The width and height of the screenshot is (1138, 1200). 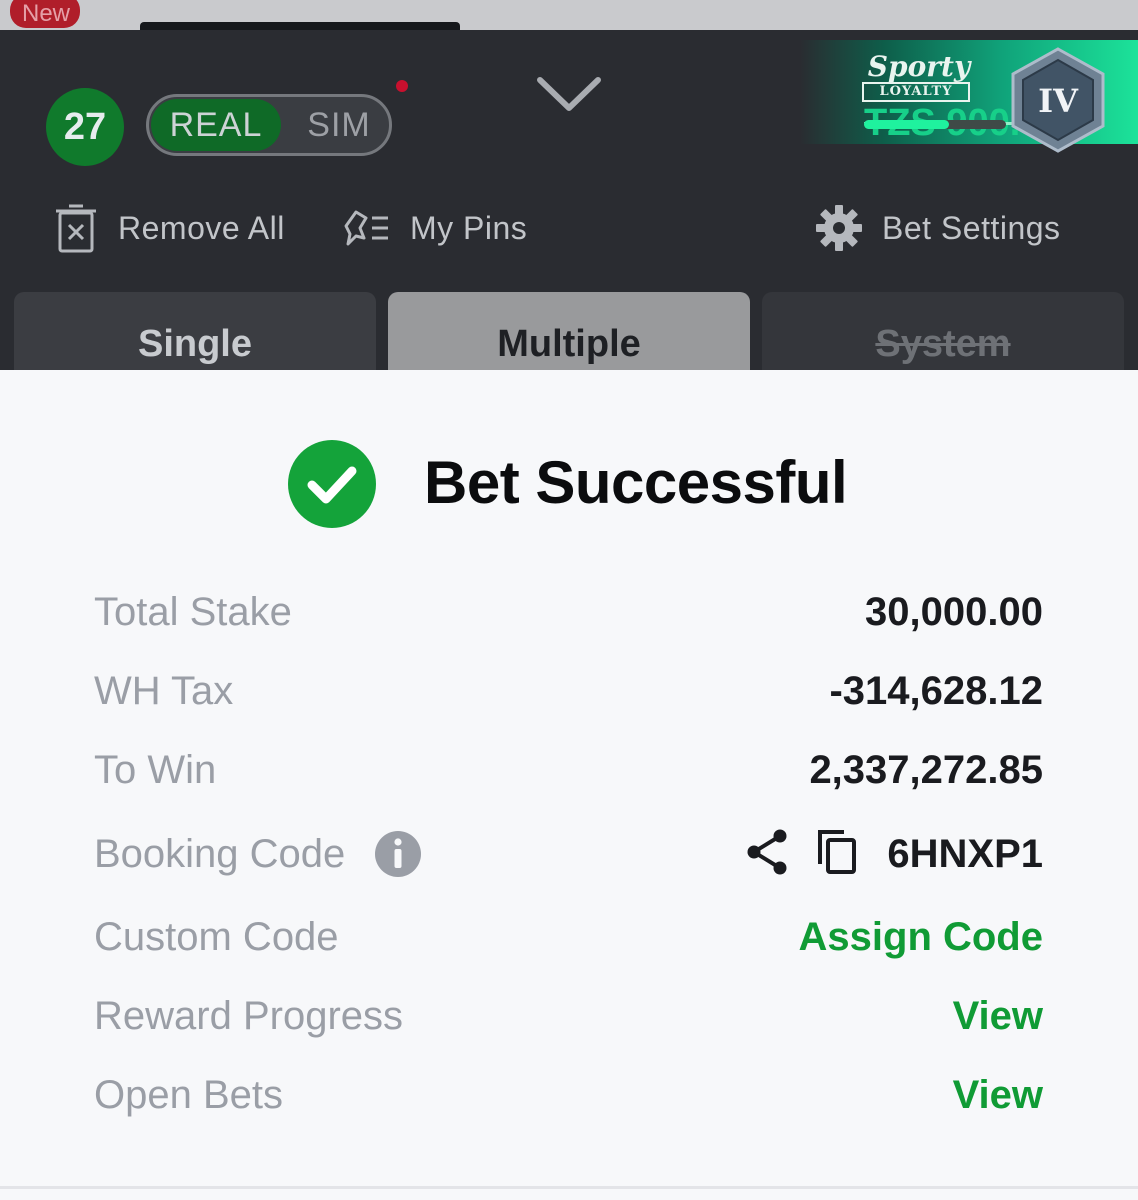 What do you see at coordinates (366, 228) in the screenshot?
I see `pin-list-icon` at bounding box center [366, 228].